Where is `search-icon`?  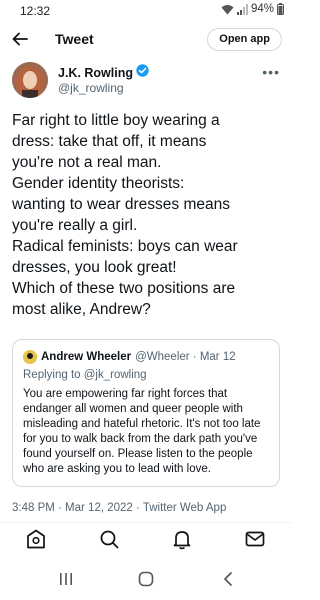
search-icon is located at coordinates (109, 539).